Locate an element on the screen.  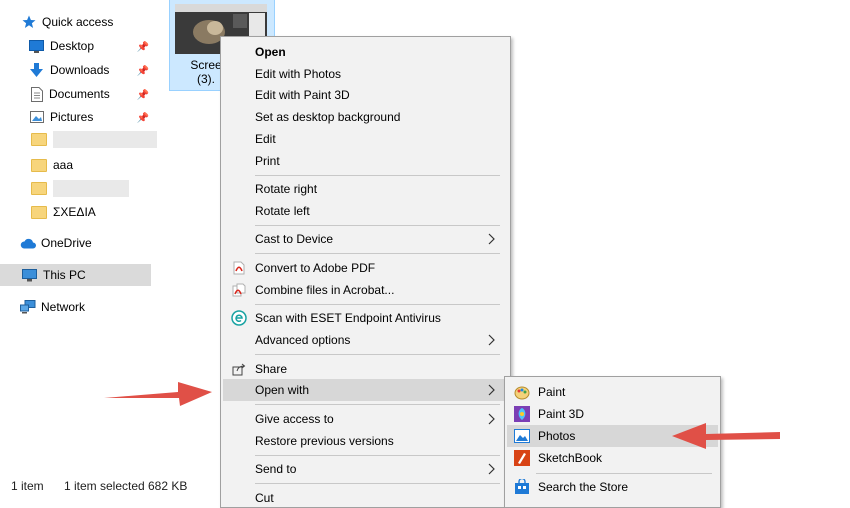
nav-this-pc: This PC is located at coordinates (75, 275).